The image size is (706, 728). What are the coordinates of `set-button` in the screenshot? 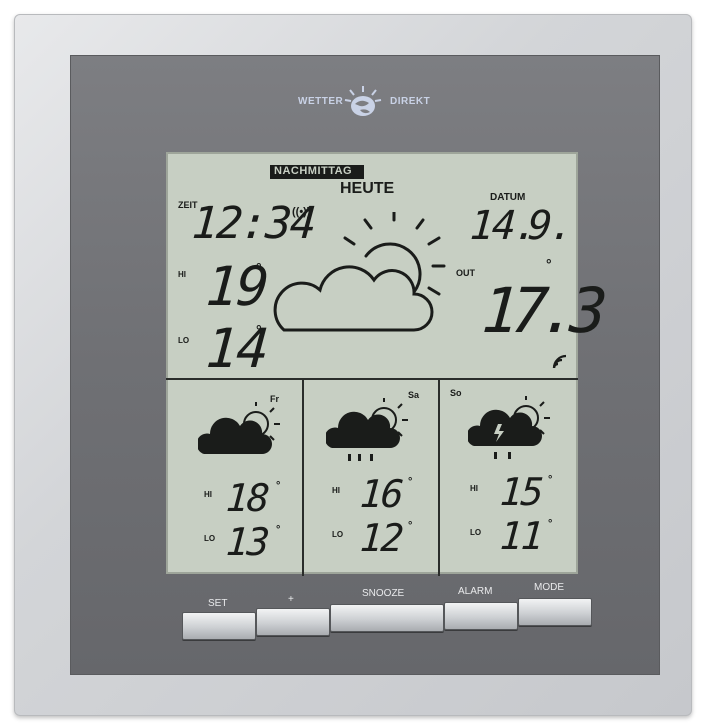 It's located at (219, 626).